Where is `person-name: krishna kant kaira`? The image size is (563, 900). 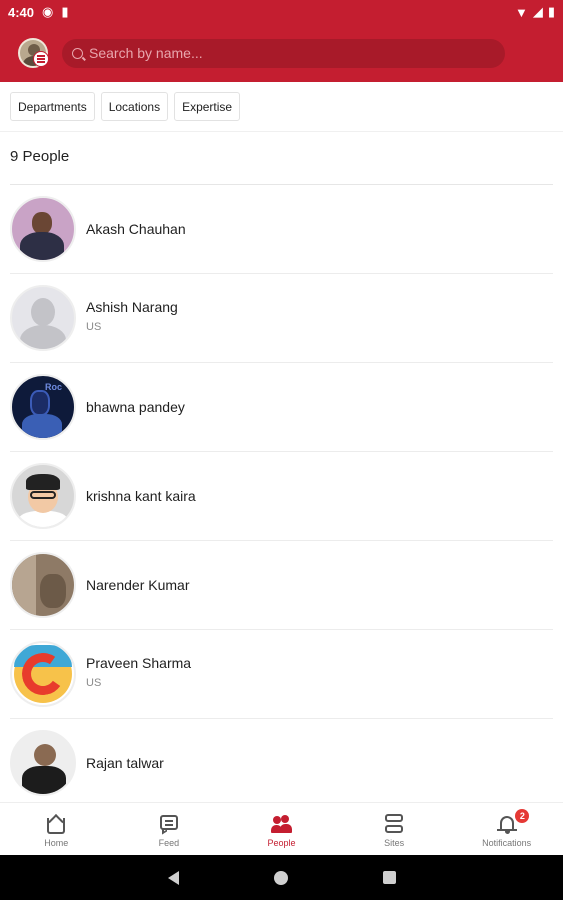
person-name: krishna kant kaira is located at coordinates (141, 496).